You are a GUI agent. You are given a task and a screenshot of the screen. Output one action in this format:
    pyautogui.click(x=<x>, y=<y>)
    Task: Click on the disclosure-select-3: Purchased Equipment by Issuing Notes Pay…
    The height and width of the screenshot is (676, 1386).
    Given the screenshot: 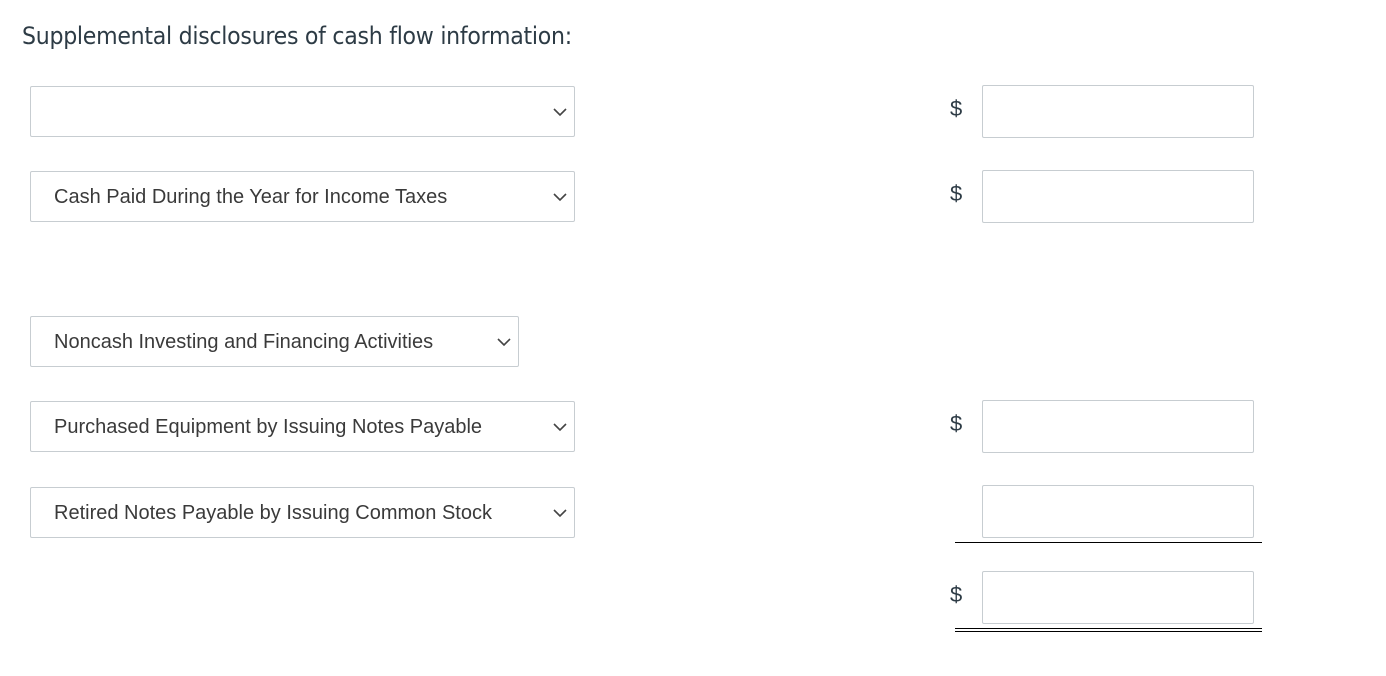 What is the action you would take?
    pyautogui.click(x=302, y=426)
    